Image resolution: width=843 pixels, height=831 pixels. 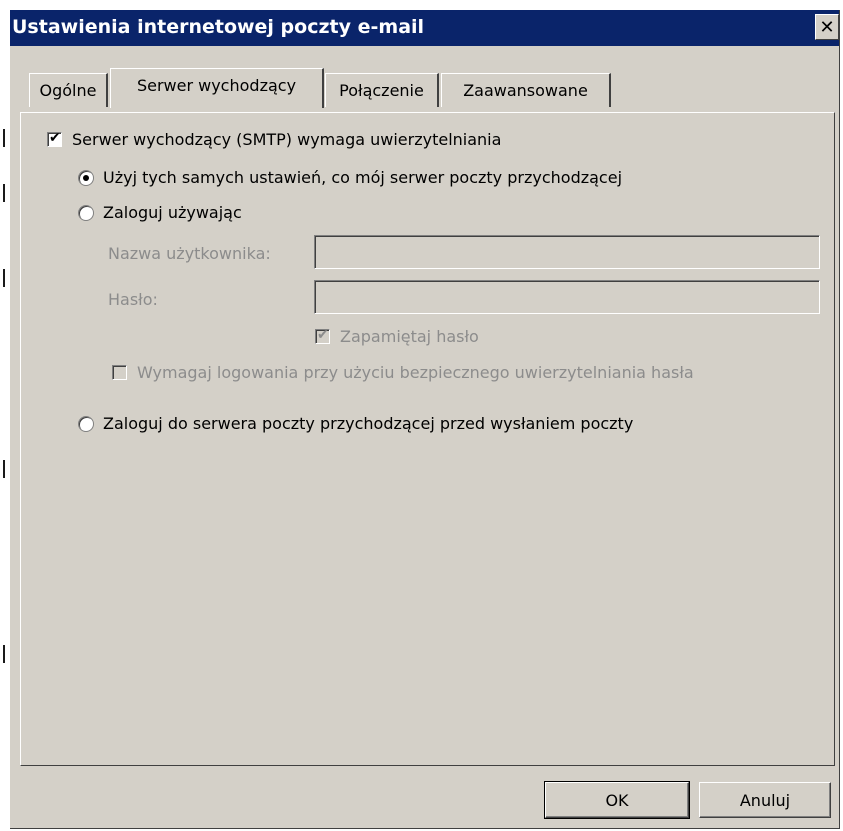 I want to click on tab-connection: Połączenie, so click(x=382, y=90).